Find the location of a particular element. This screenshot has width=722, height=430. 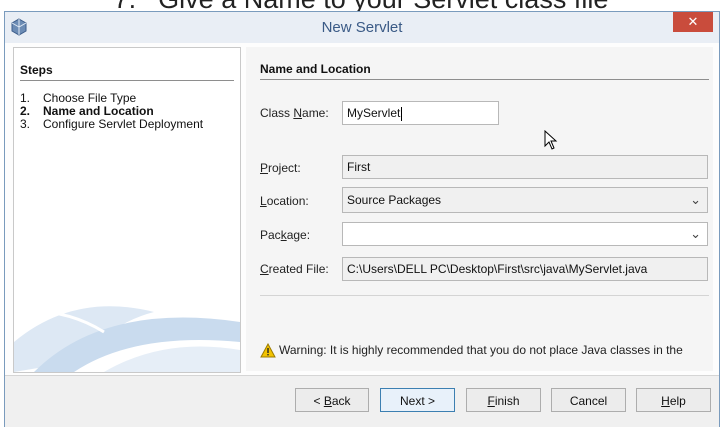

step-number: 3. is located at coordinates (25, 124).